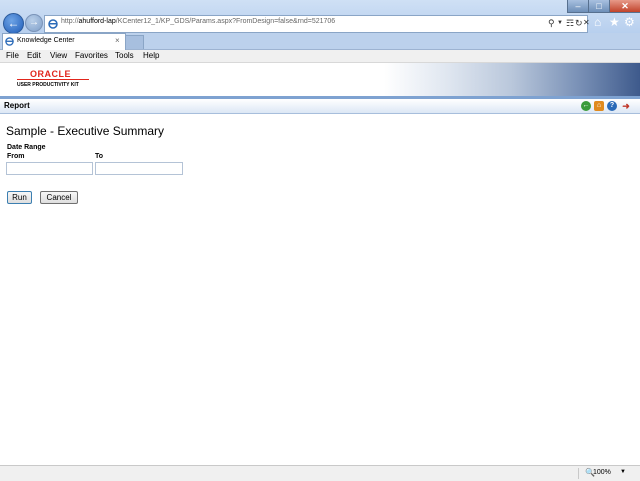 This screenshot has height=481, width=640. What do you see at coordinates (320, 106) in the screenshot?
I see `report-toolbar: Report ← ⌂ ? ➜` at bounding box center [320, 106].